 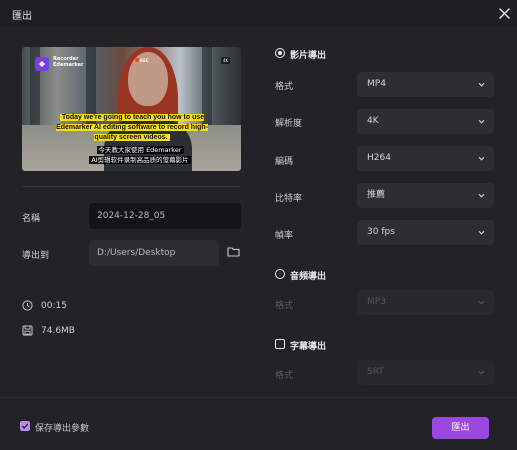 What do you see at coordinates (284, 87) in the screenshot?
I see `format-label: 格式` at bounding box center [284, 87].